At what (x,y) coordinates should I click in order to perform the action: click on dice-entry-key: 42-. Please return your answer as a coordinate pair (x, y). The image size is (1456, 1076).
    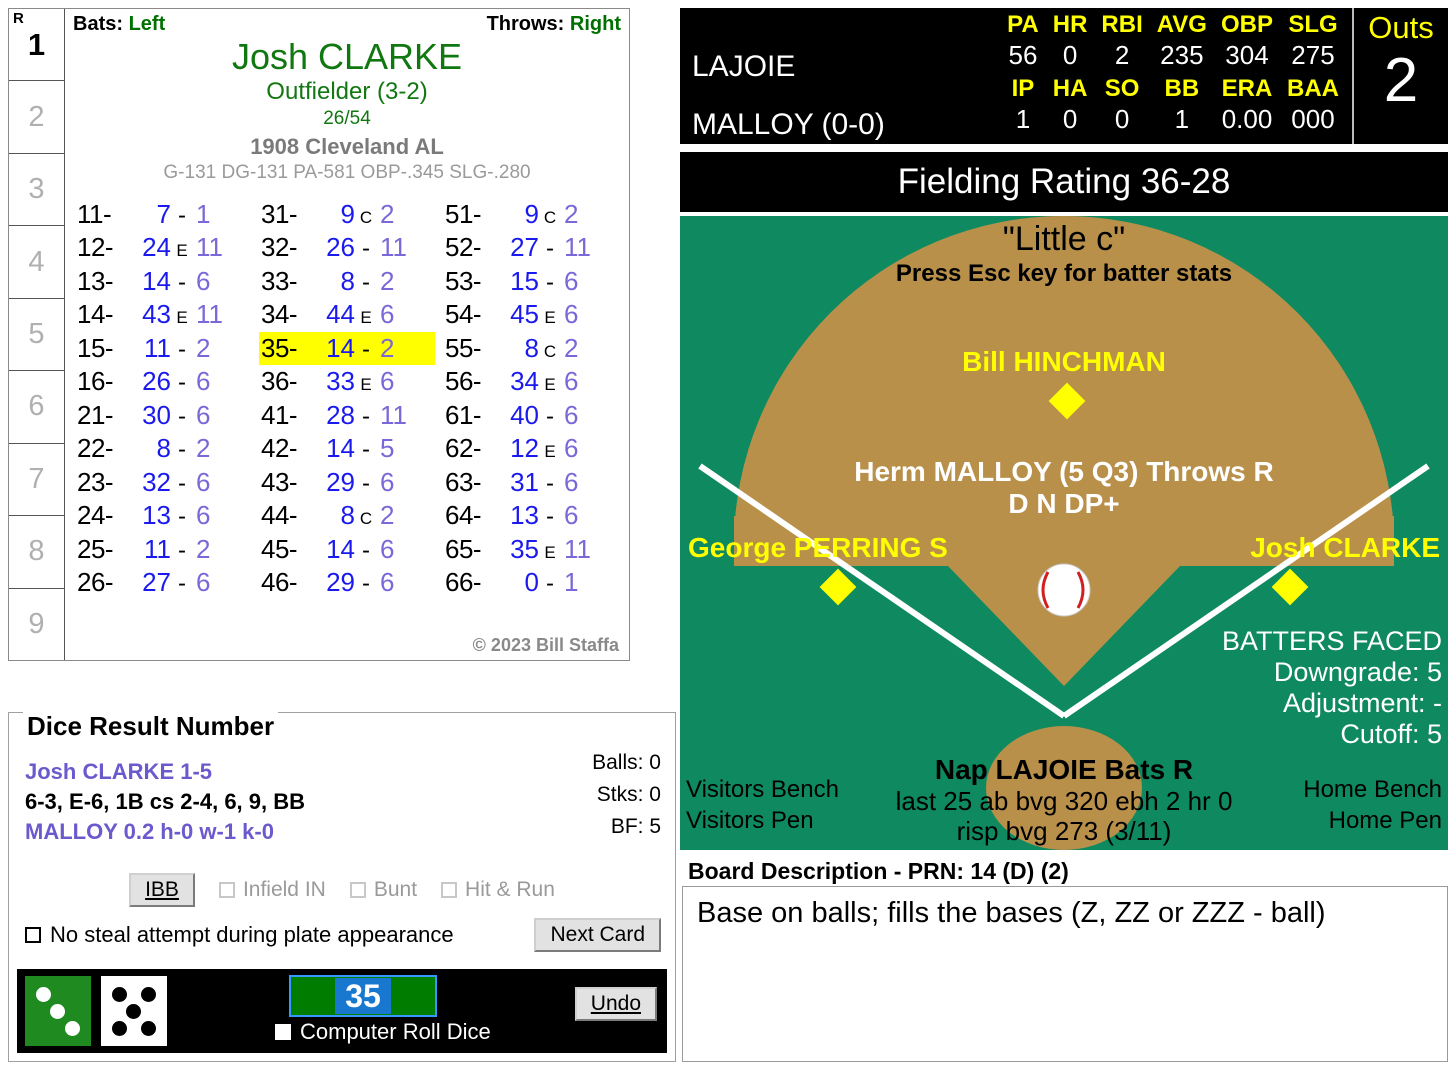
    Looking at the image, I should click on (279, 448).